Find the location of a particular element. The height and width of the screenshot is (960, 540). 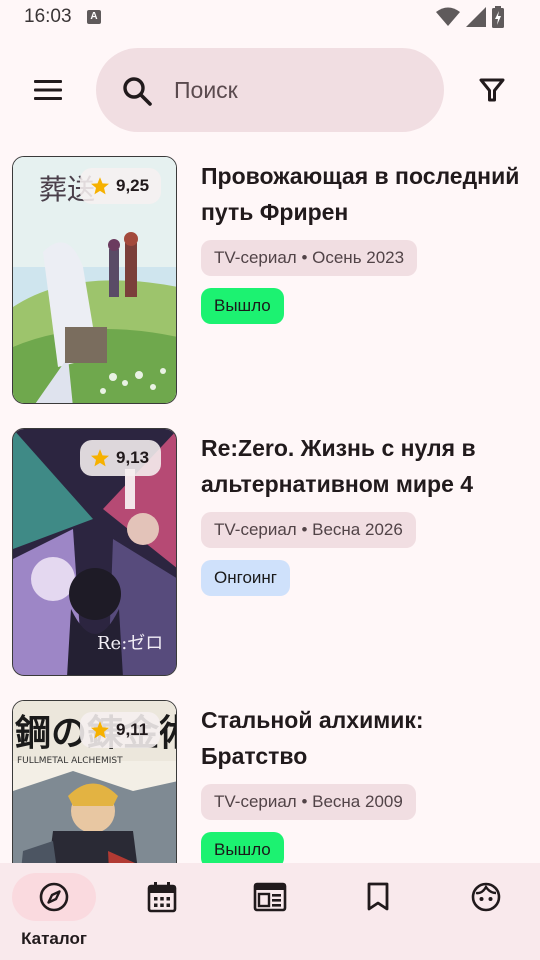

status-icons is located at coordinates (470, 17).